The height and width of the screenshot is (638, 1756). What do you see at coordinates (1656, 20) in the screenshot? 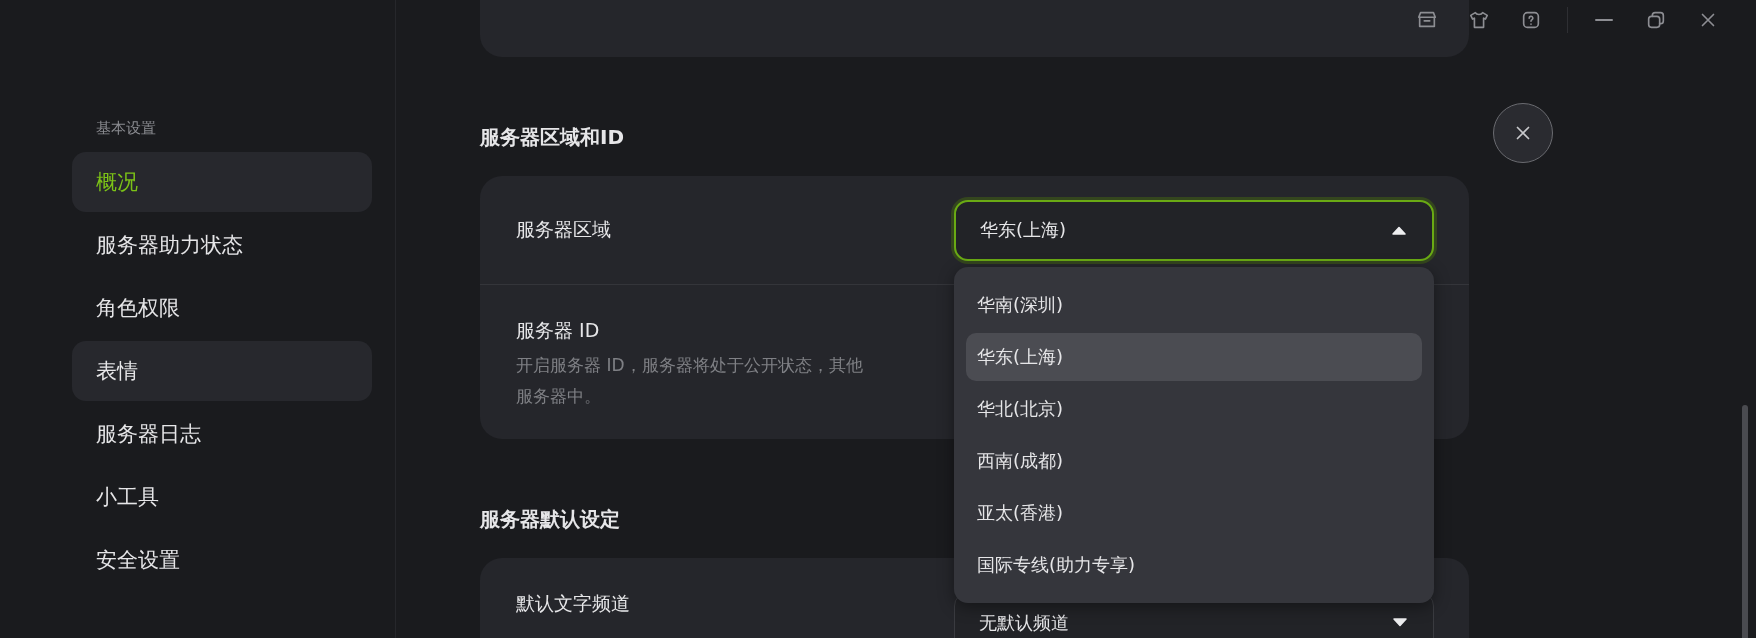
I see `restore-icon` at bounding box center [1656, 20].